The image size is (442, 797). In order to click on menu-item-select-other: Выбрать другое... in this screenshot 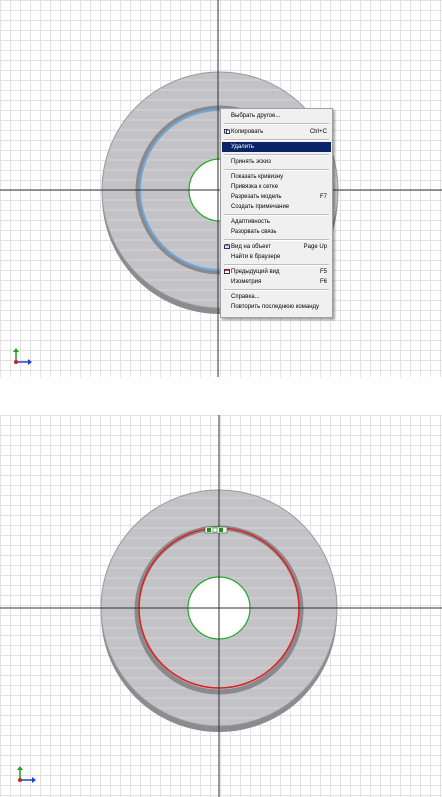, I will do `click(276, 116)`.